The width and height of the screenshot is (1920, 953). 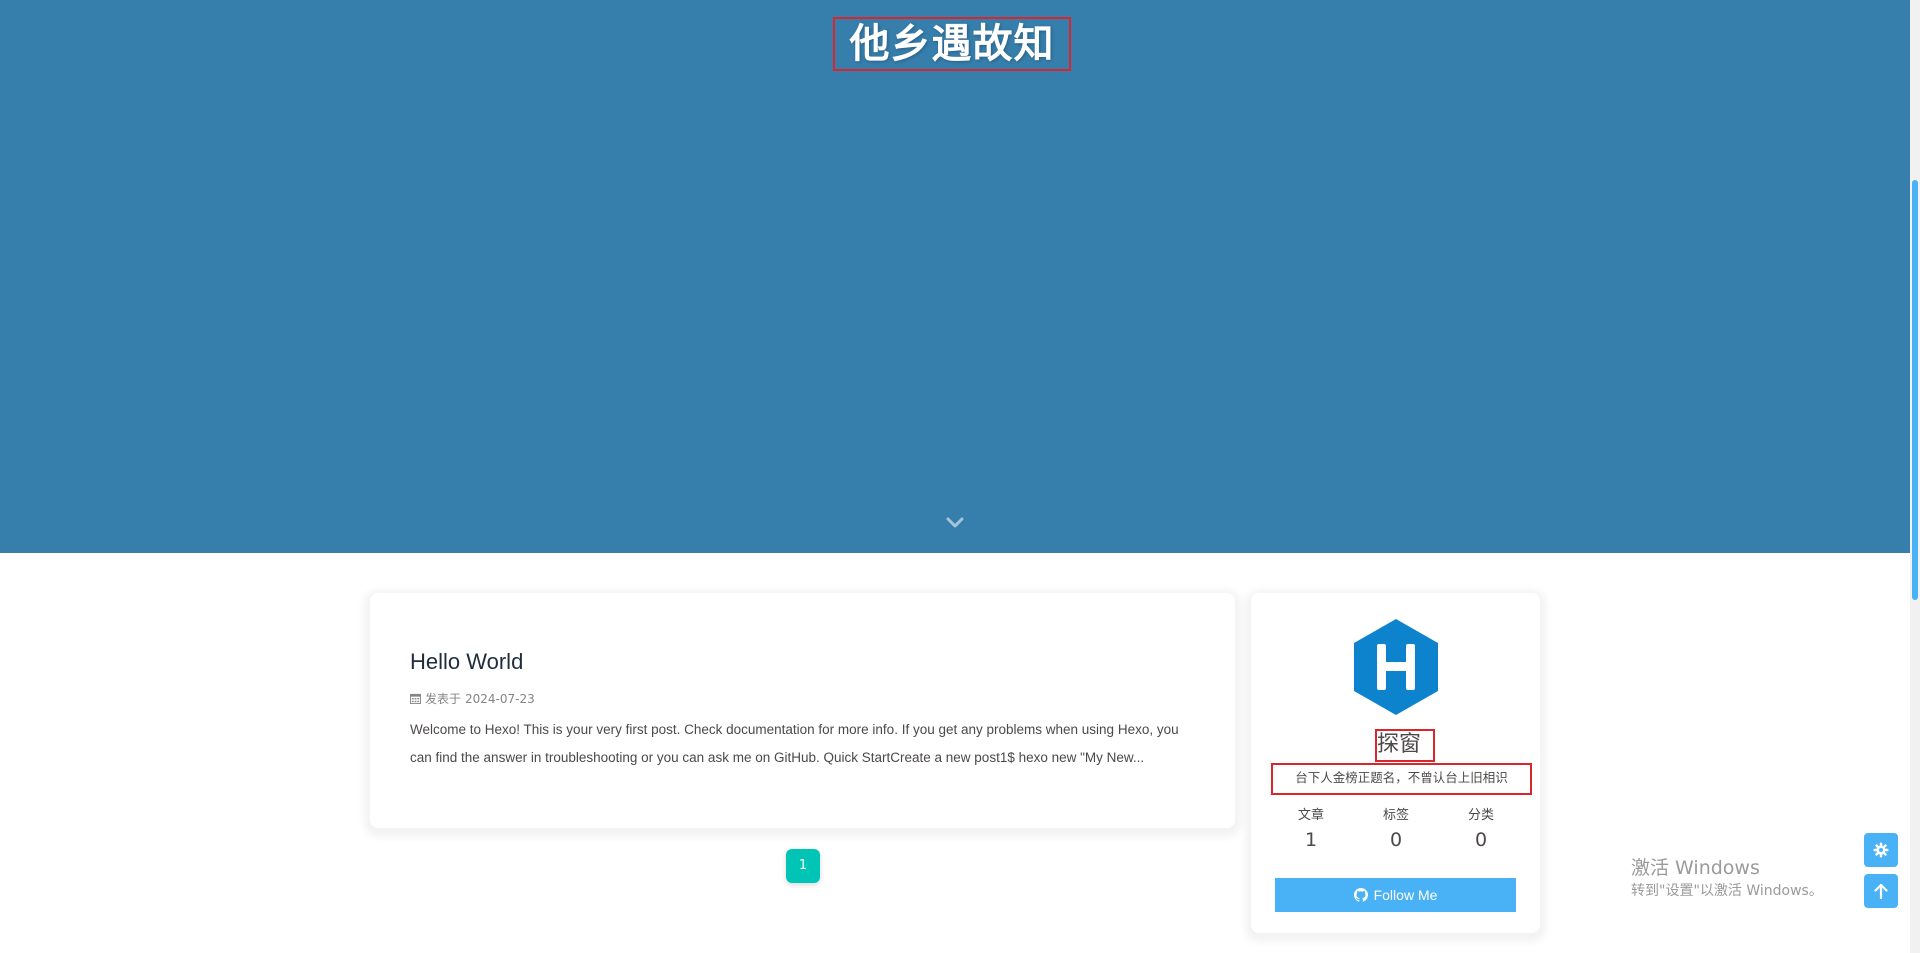 I want to click on stat-articles: 文章 1, so click(x=1311, y=831).